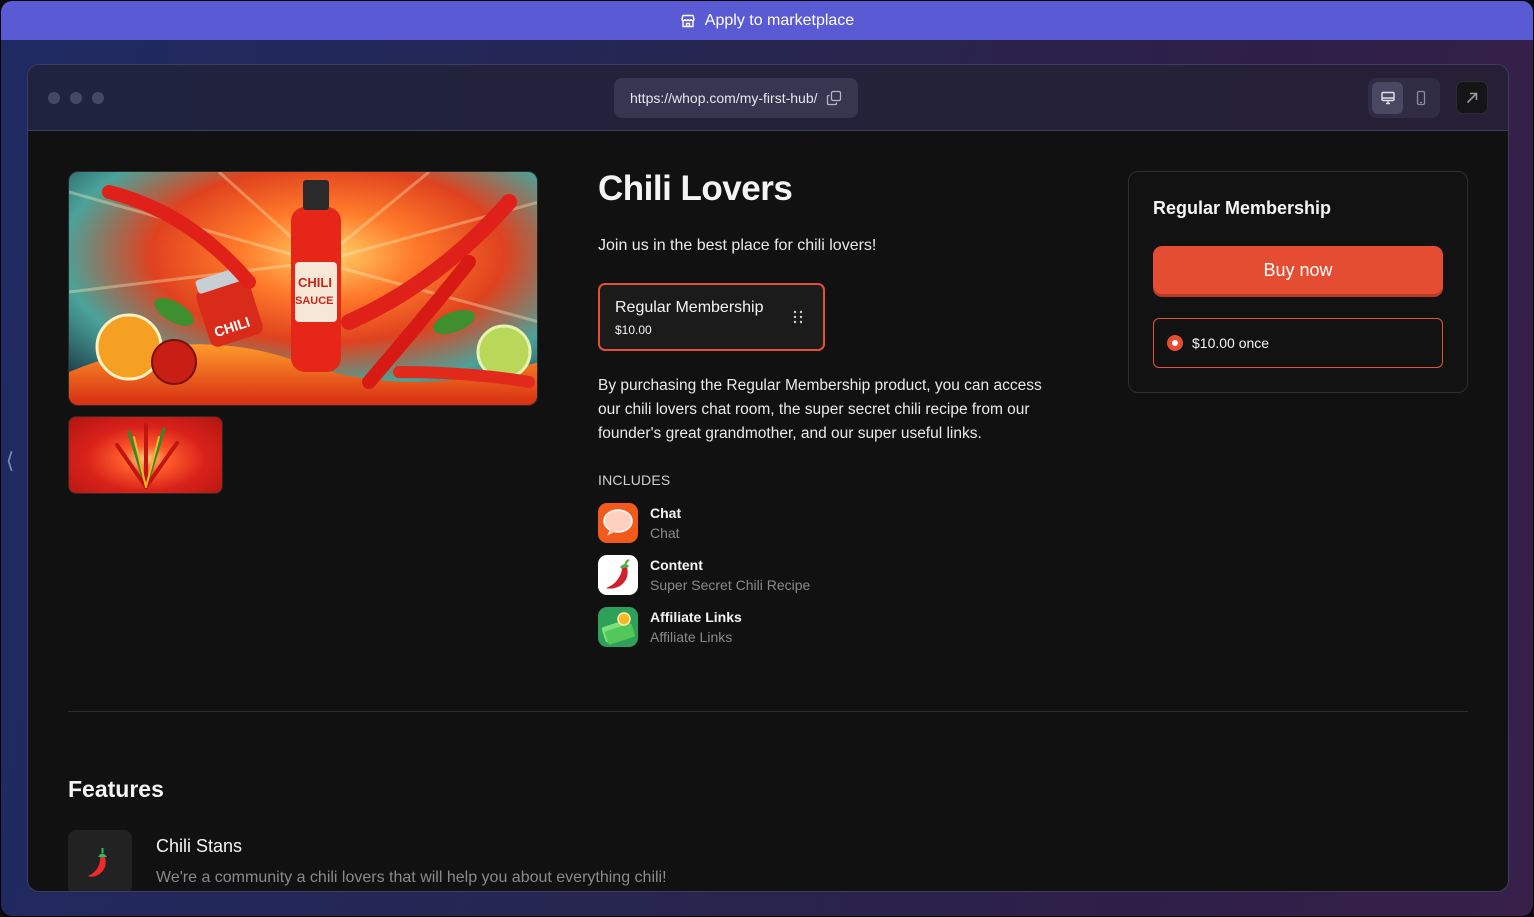 The width and height of the screenshot is (1534, 917). I want to click on includes-item-subtitle: Super Secret Chili Recipe, so click(730, 585).